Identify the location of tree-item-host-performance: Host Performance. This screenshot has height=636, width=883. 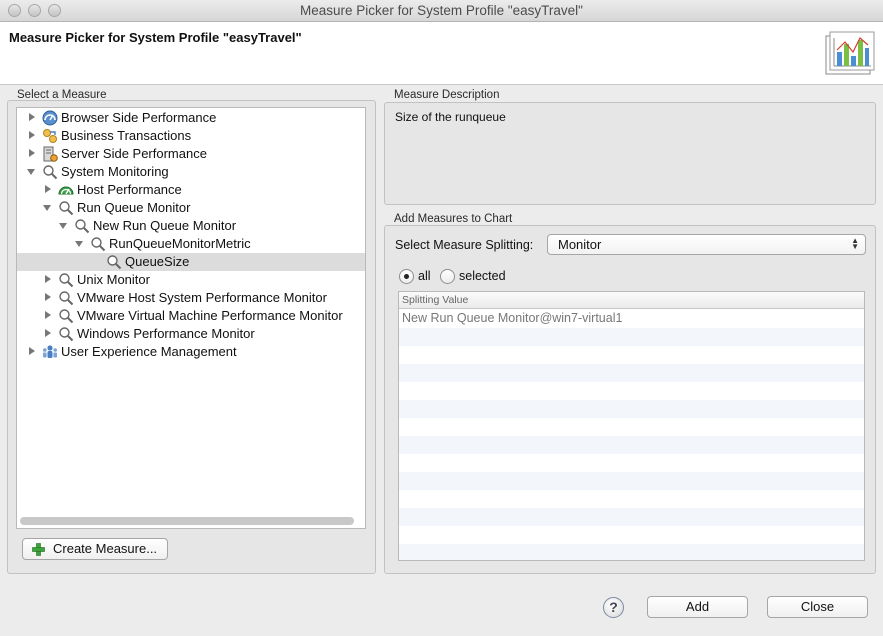
(191, 190).